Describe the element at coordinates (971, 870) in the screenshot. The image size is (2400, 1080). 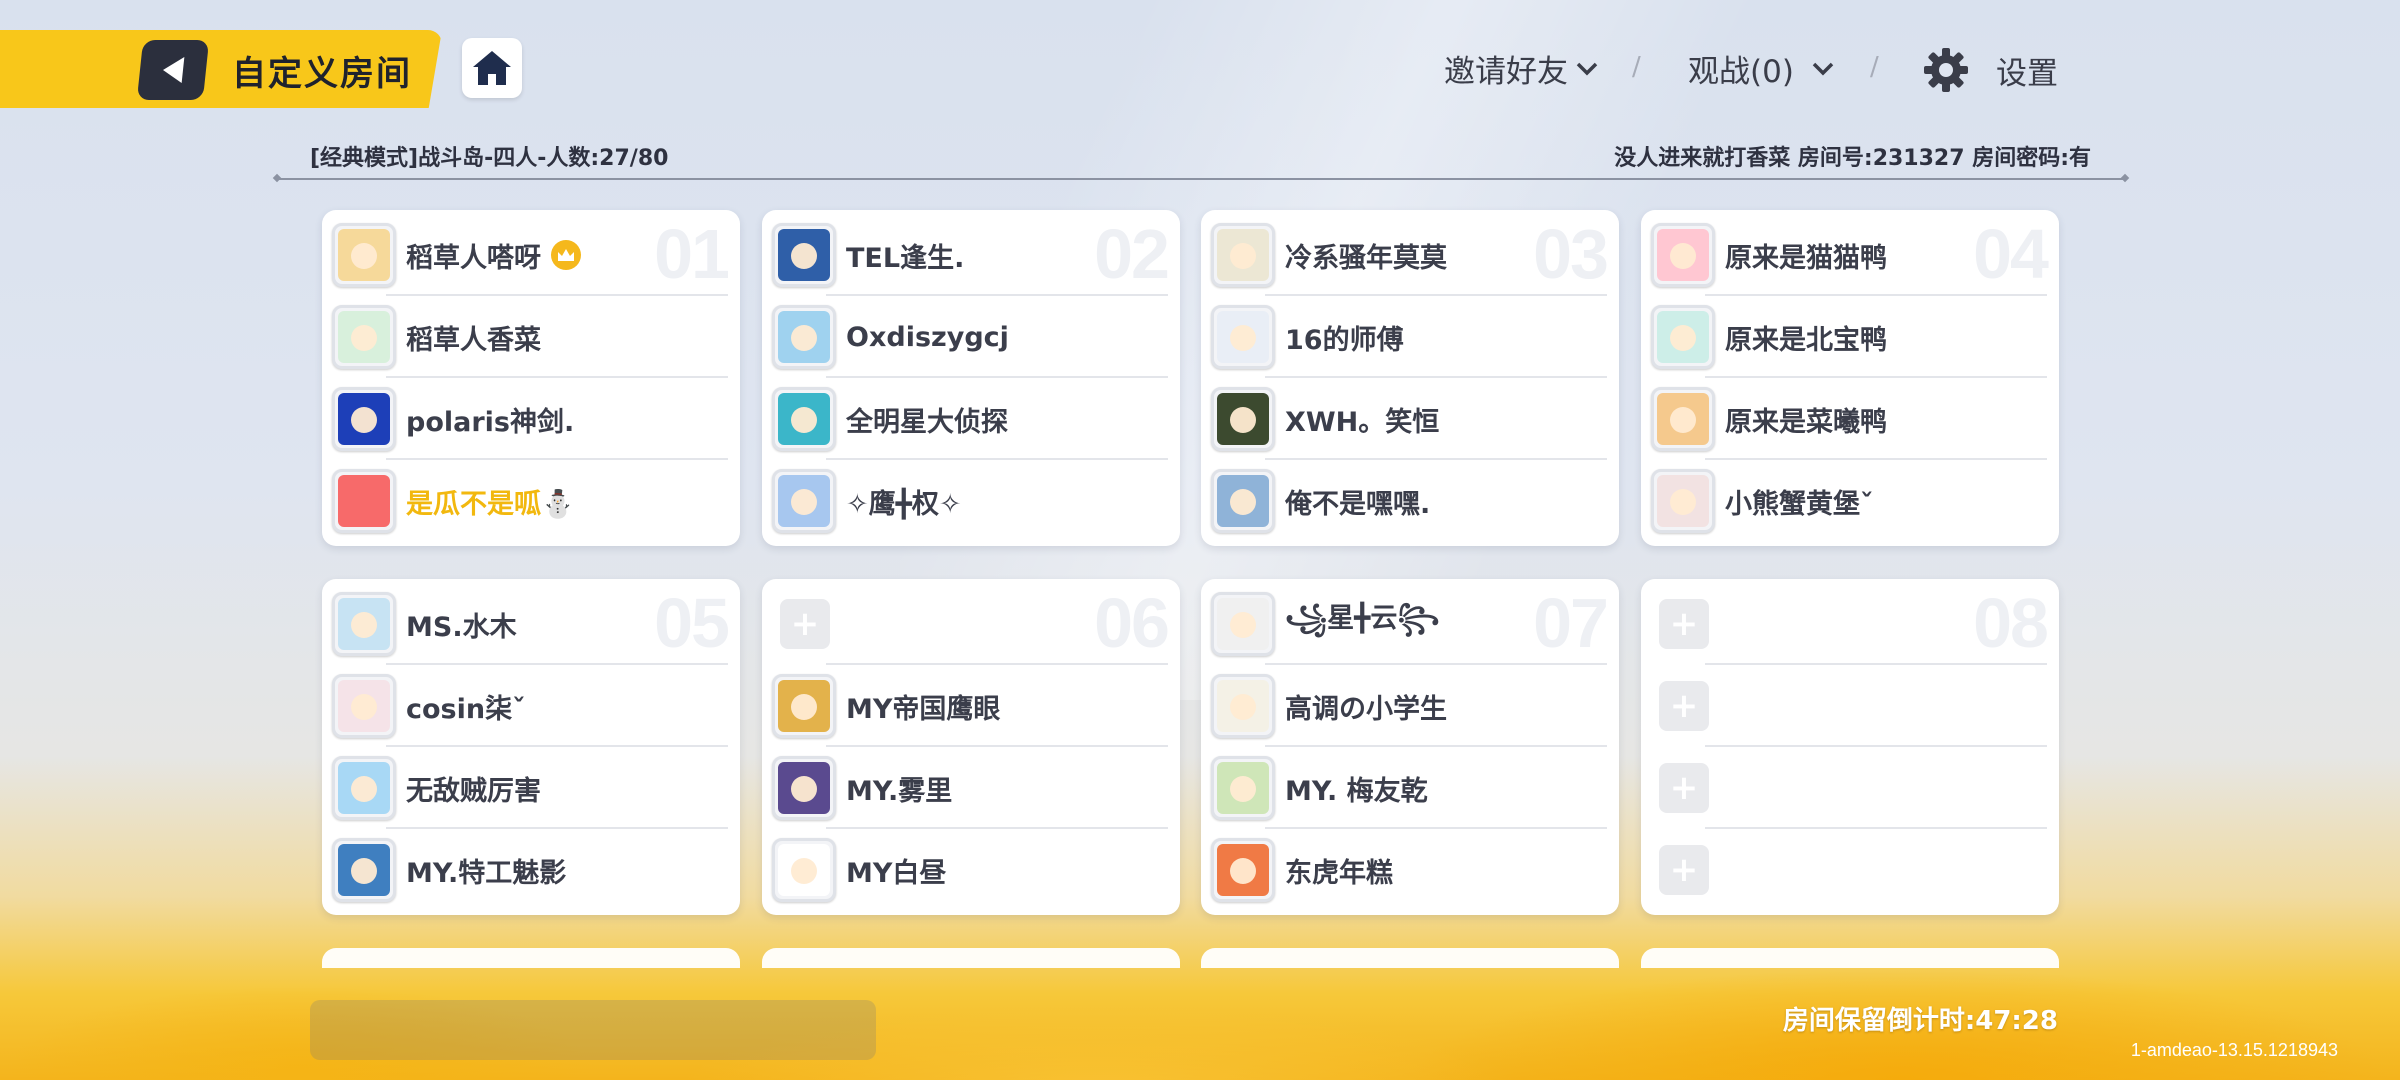
I see `player-slot: MY白昼` at that location.